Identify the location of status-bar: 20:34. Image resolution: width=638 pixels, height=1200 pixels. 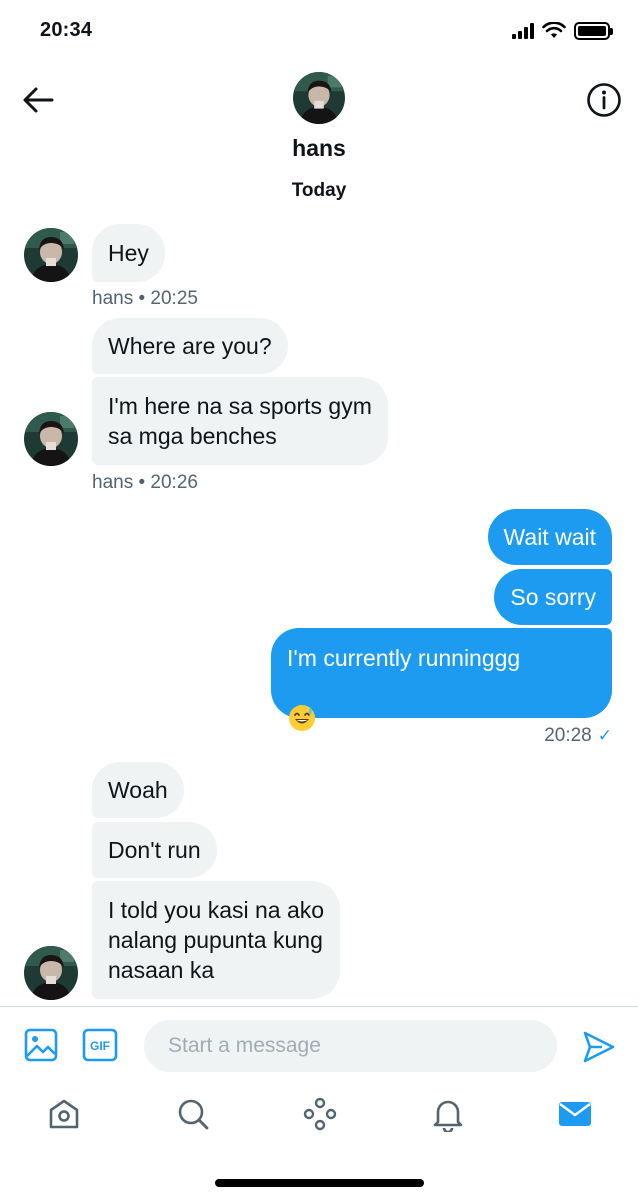
(319, 31).